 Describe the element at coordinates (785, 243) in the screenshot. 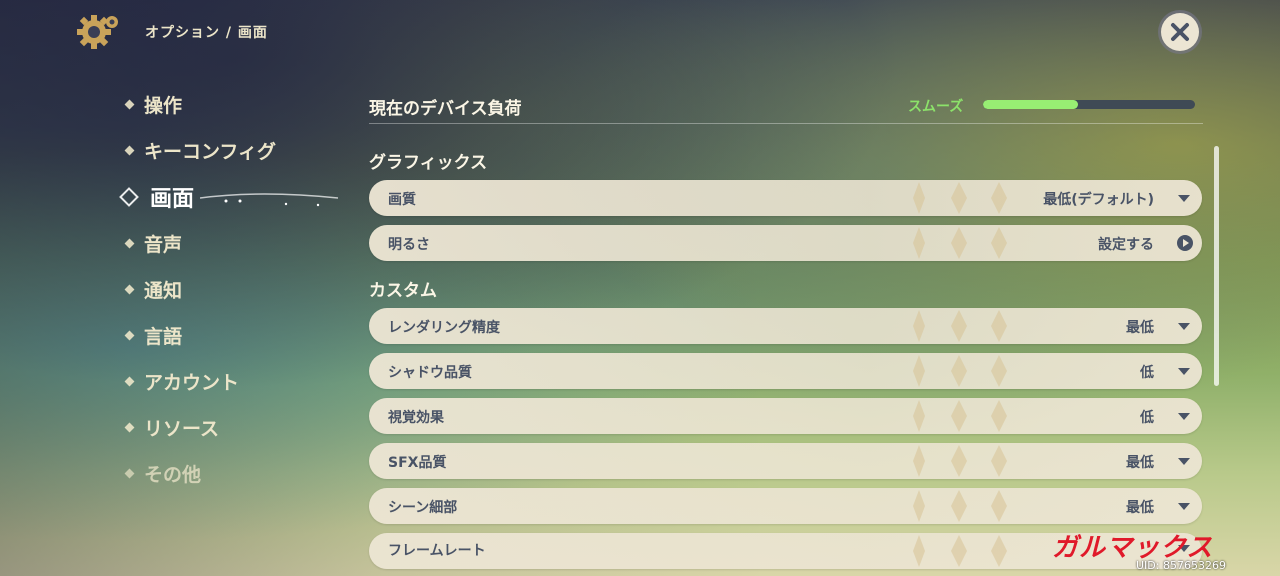

I see `setting-row-brightness: 明るさ 設定する` at that location.